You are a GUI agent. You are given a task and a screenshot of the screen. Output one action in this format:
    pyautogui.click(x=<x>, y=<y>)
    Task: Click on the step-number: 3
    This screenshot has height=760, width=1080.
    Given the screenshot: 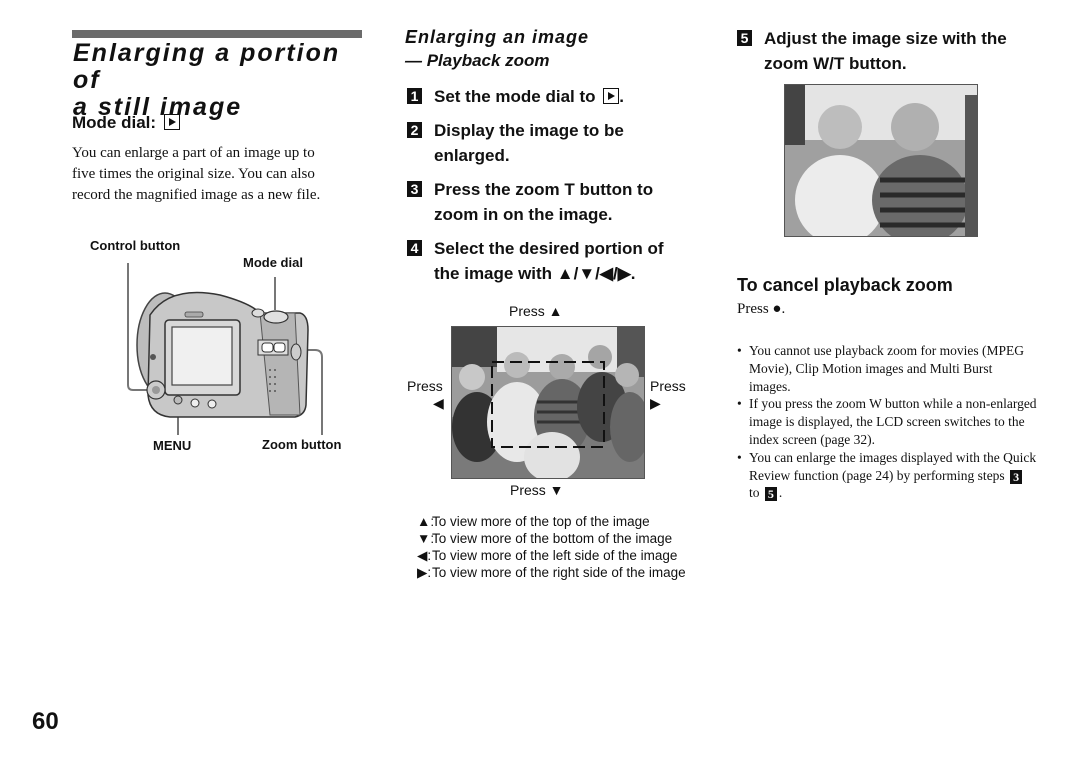 What is the action you would take?
    pyautogui.click(x=414, y=189)
    